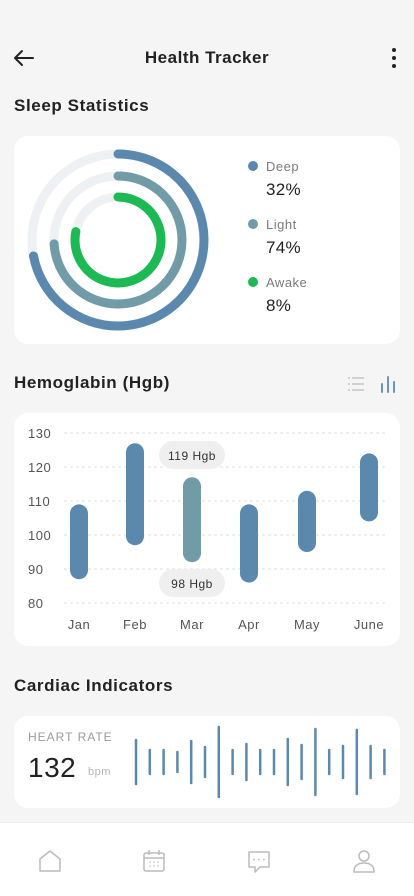 The height and width of the screenshot is (896, 414). Describe the element at coordinates (283, 189) in the screenshot. I see `legend-value: 32%` at that location.